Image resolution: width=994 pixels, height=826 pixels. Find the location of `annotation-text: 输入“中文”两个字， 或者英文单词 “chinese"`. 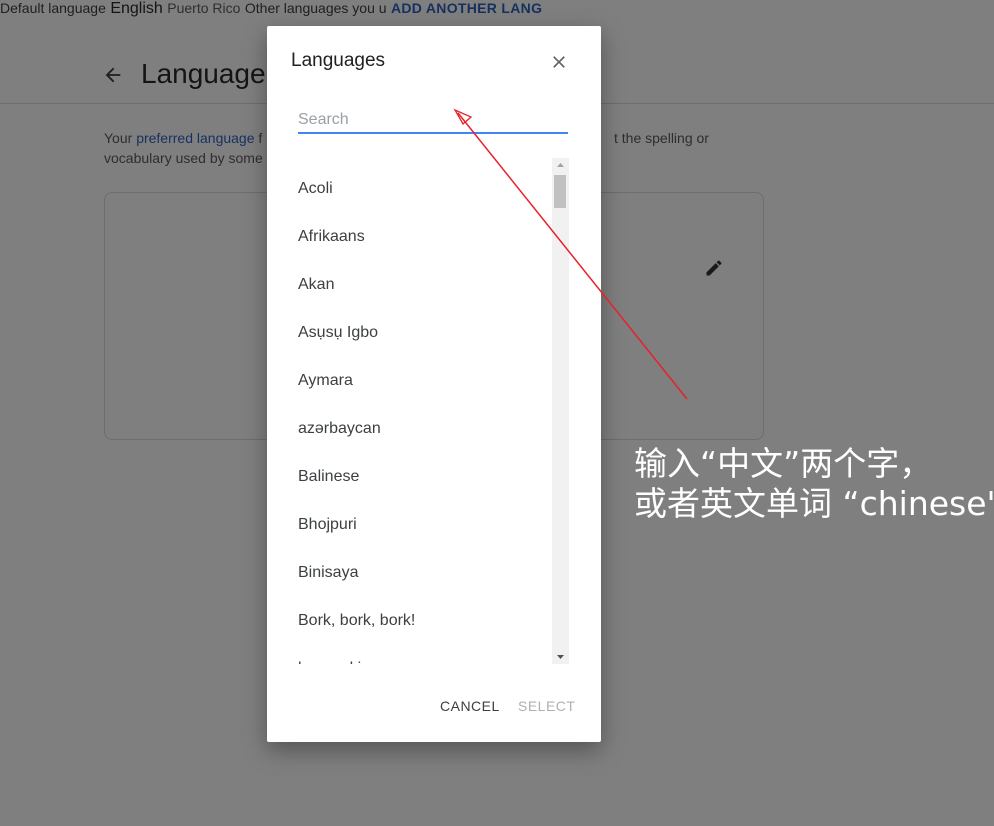

annotation-text: 输入“中文”两个字， 或者英文单词 “chinese" is located at coordinates (814, 484).